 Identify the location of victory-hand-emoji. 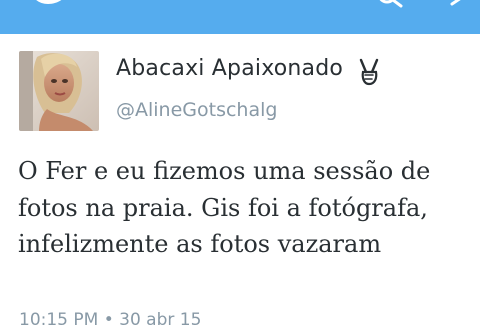
(369, 72).